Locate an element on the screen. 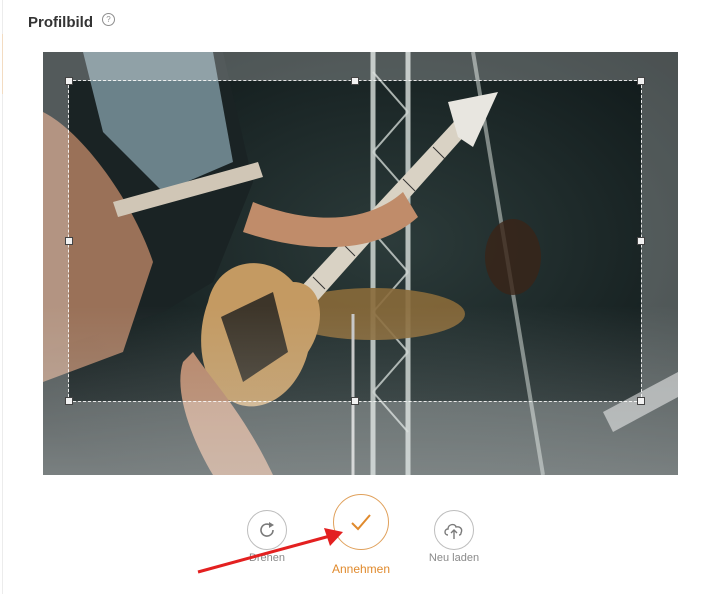 Image resolution: width=714 pixels, height=594 pixels. crop-handle-s is located at coordinates (355, 401).